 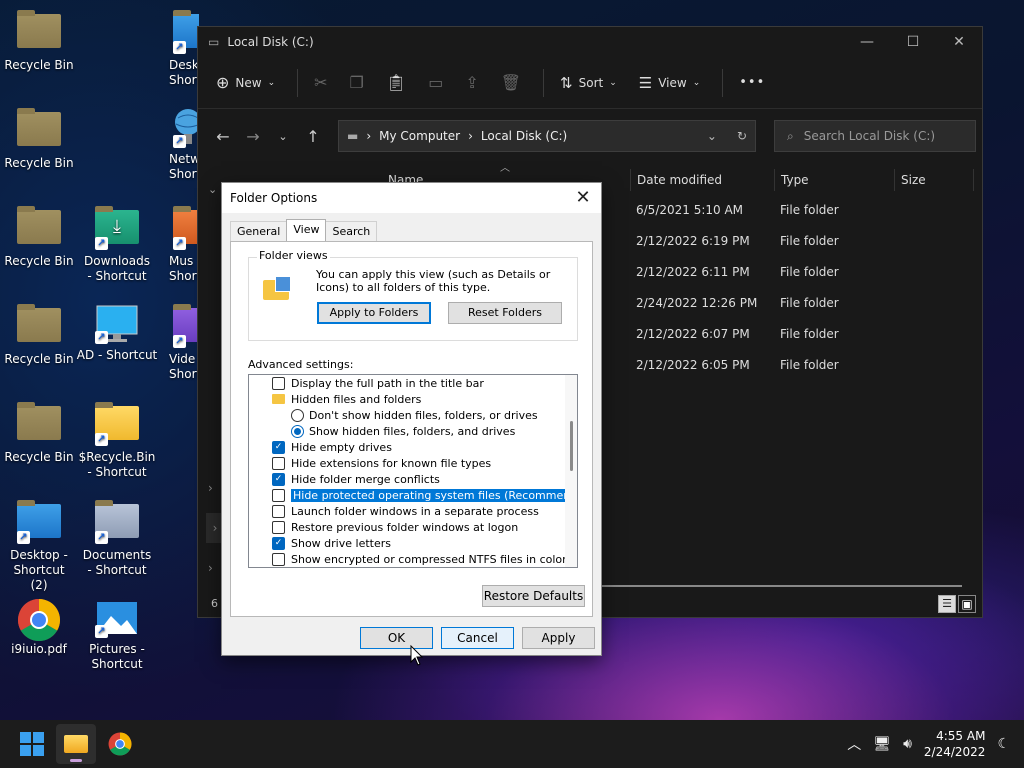 I want to click on desktop-icon-downloads-shortcut: ⤓ ↗ Downloads - Shortcut, so click(x=117, y=245).